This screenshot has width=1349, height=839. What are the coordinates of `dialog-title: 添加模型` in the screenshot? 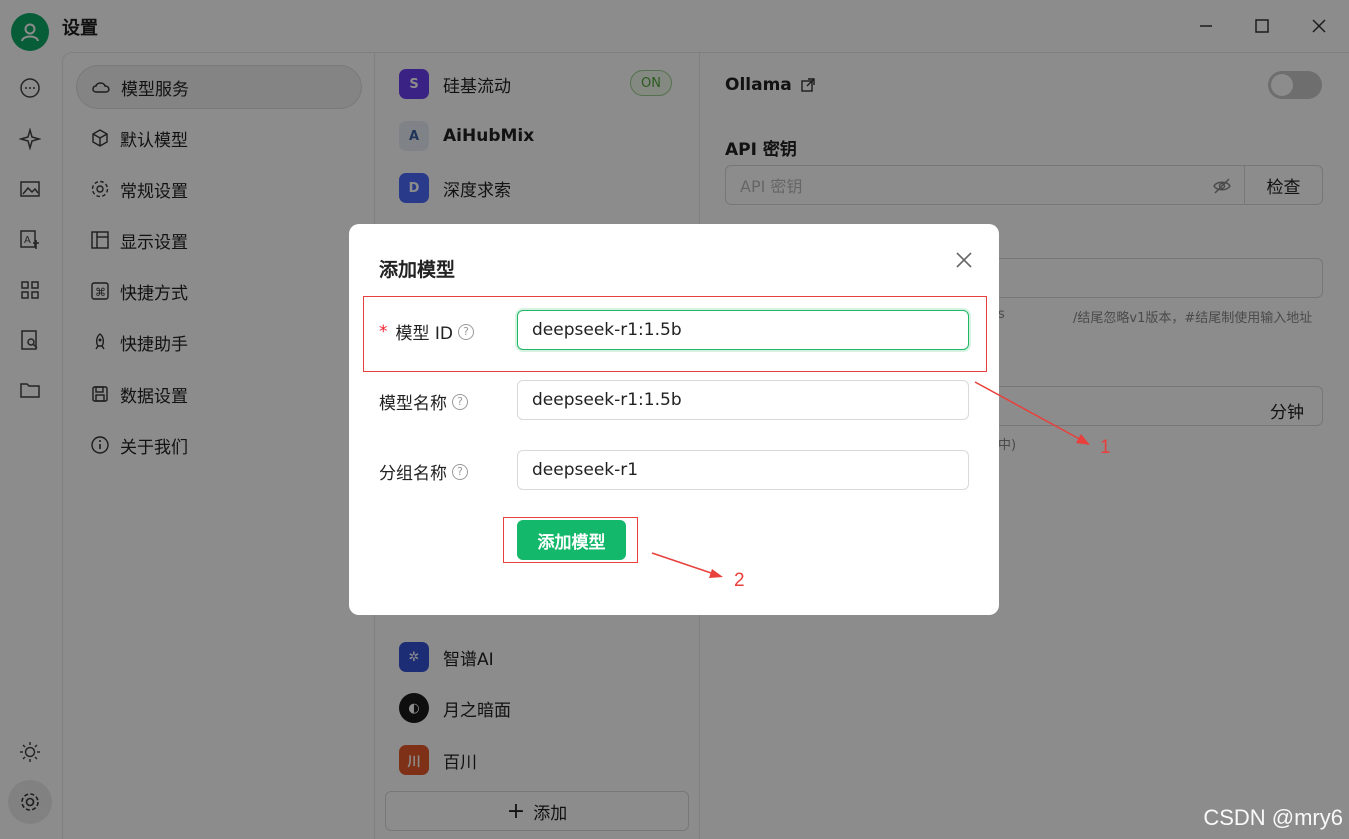 It's located at (417, 270).